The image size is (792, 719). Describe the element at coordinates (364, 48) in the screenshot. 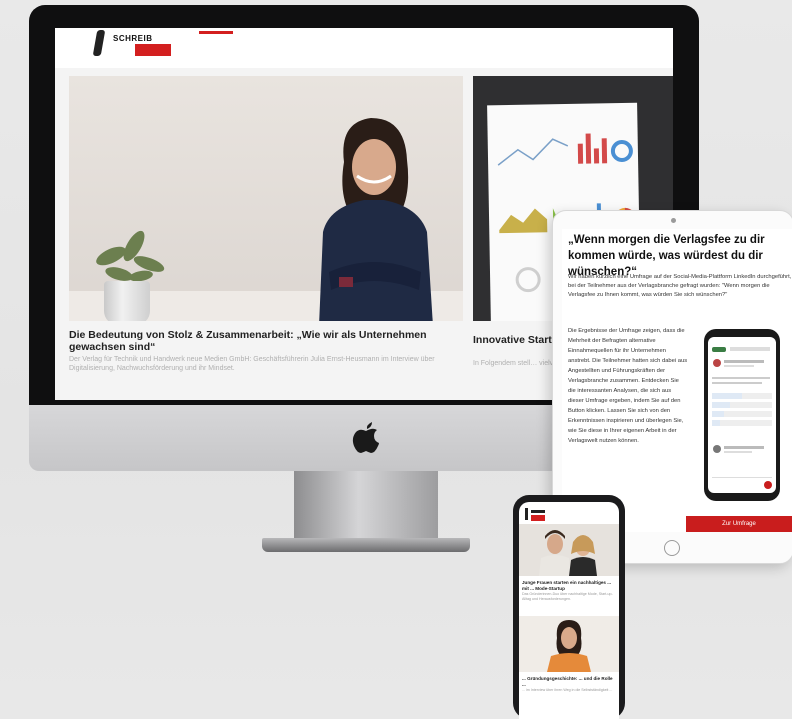

I see `site-header: SCHREIB` at that location.